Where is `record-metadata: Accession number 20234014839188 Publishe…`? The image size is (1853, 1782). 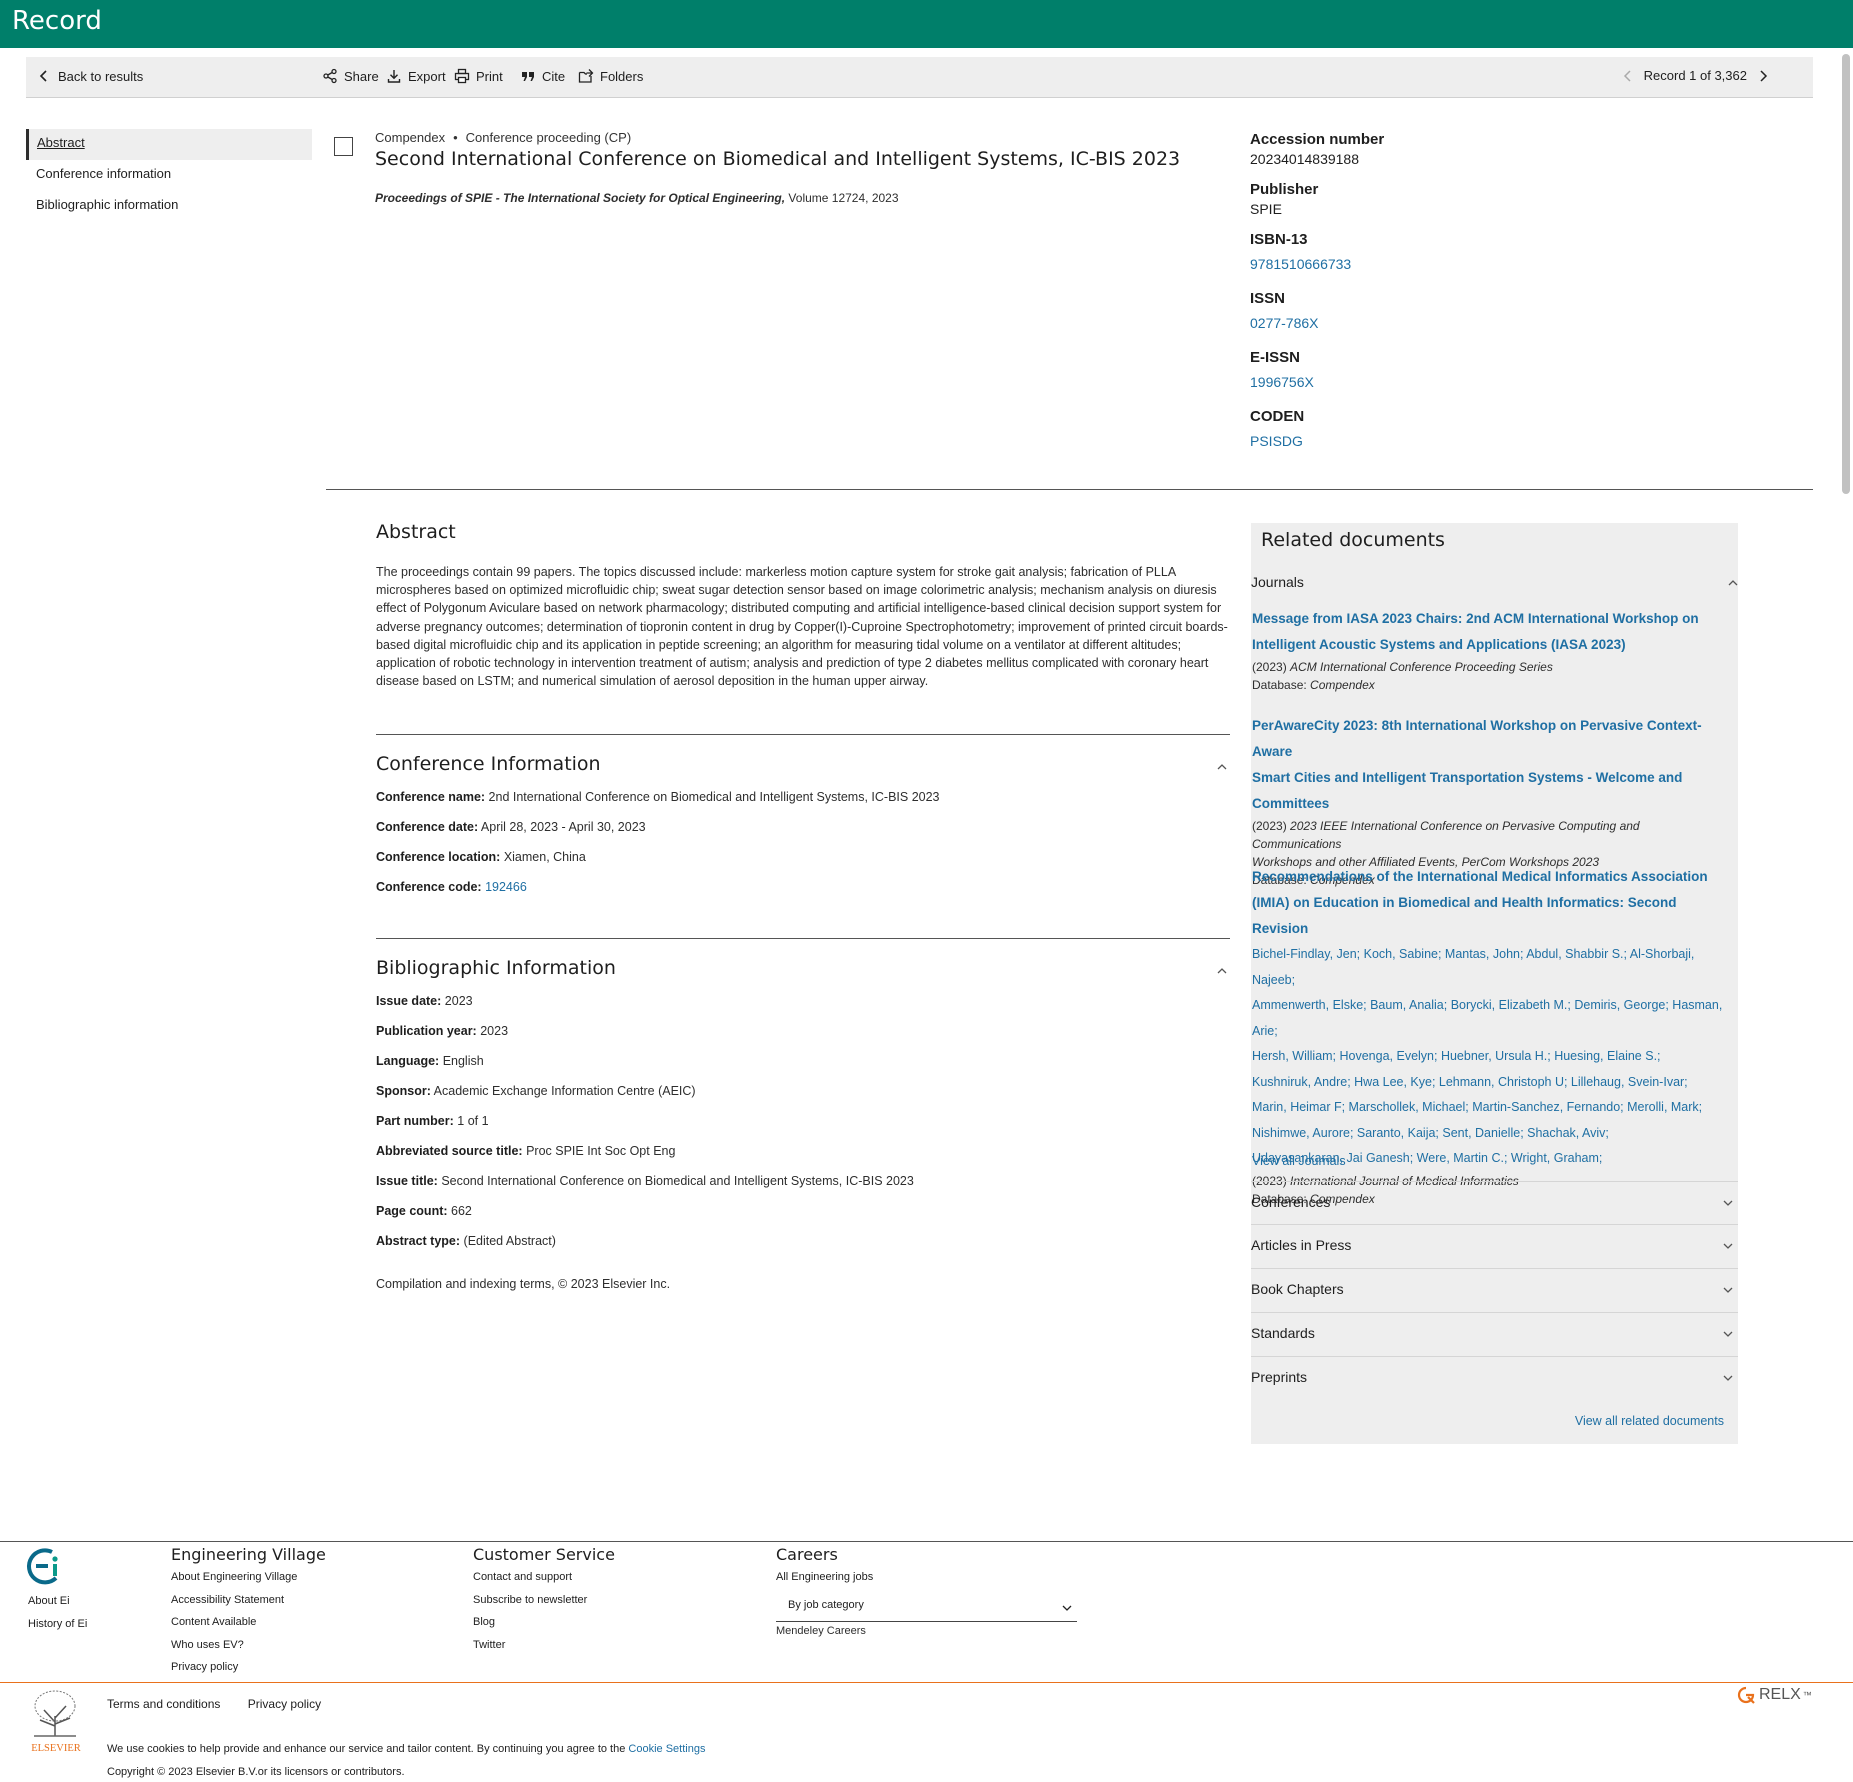
record-metadata: Accession number 20234014839188 Publishe… is located at coordinates (1415, 297).